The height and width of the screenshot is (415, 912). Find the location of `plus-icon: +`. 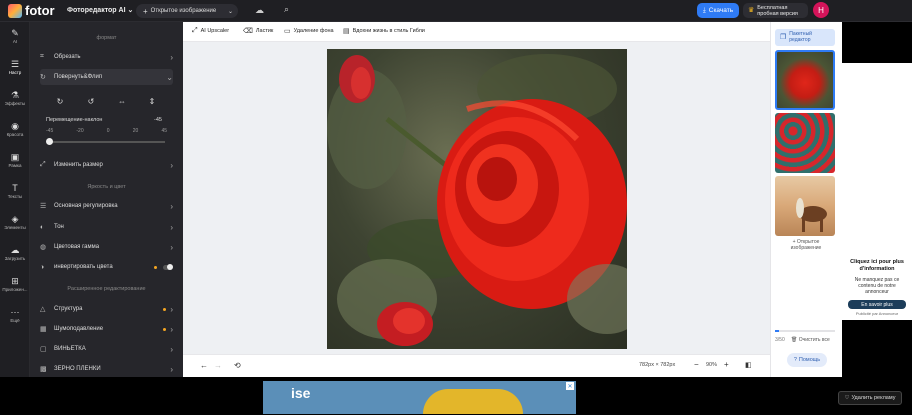

plus-icon: + is located at coordinates (145, 11).